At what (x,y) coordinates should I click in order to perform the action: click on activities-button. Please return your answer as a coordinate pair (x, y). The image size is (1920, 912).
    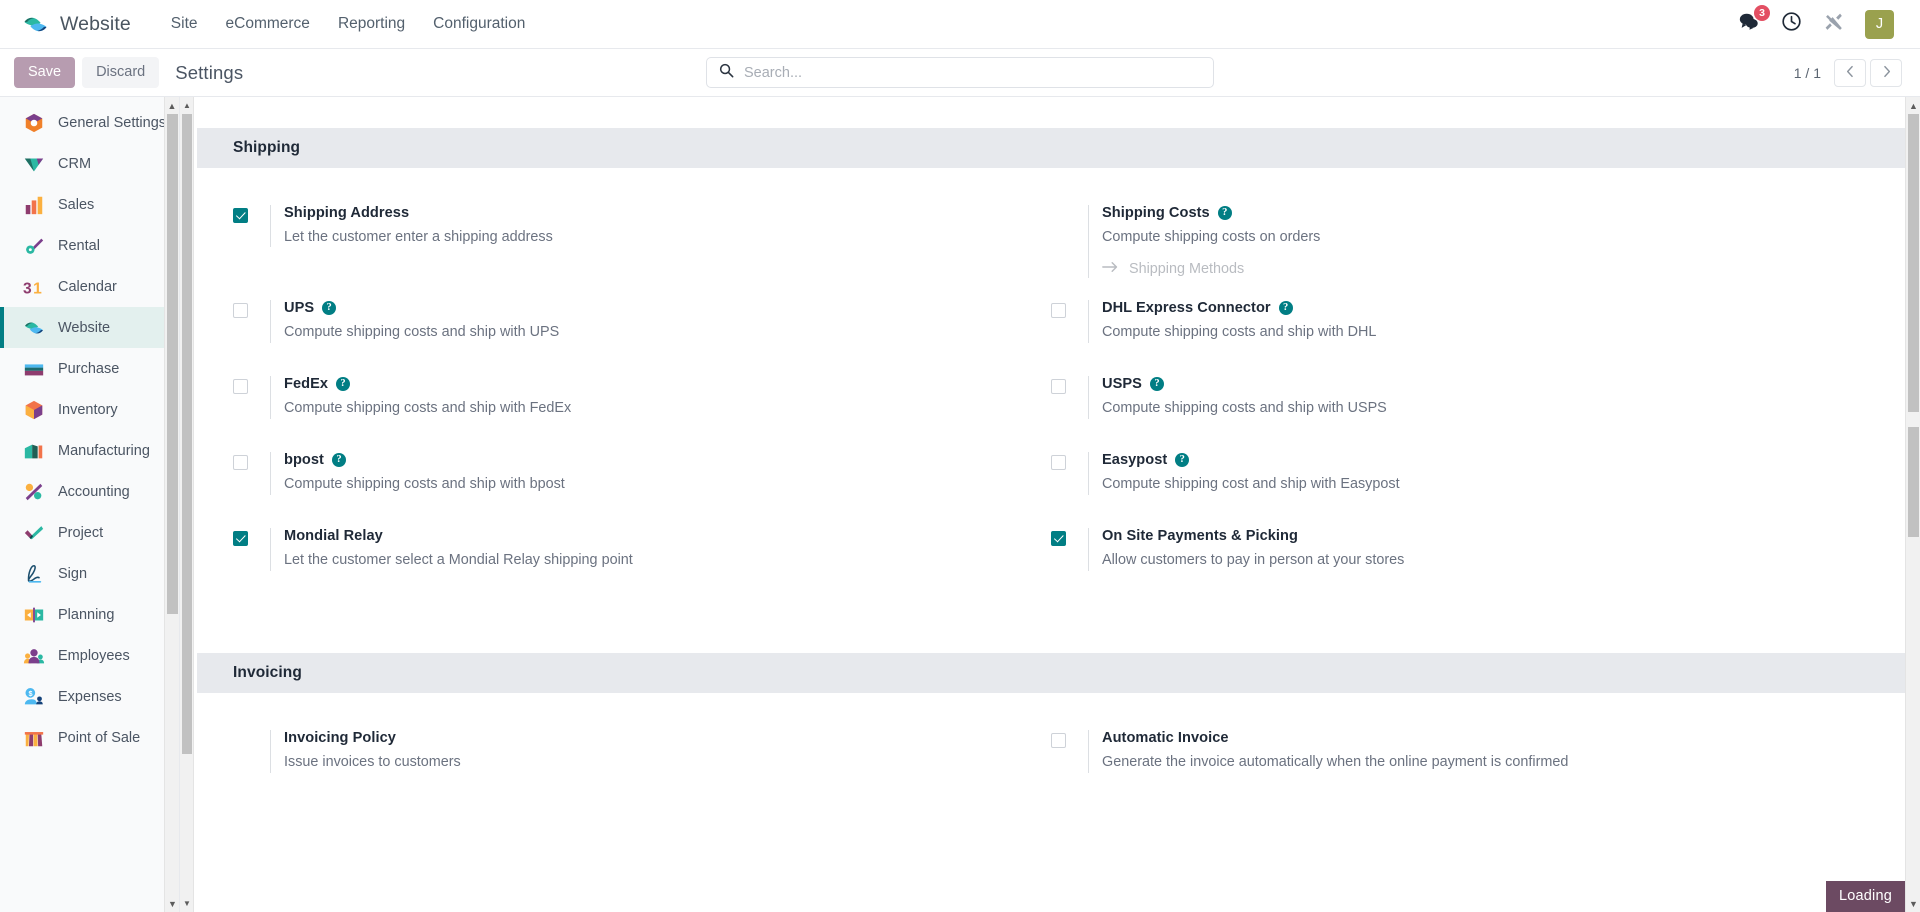
    Looking at the image, I should click on (1791, 24).